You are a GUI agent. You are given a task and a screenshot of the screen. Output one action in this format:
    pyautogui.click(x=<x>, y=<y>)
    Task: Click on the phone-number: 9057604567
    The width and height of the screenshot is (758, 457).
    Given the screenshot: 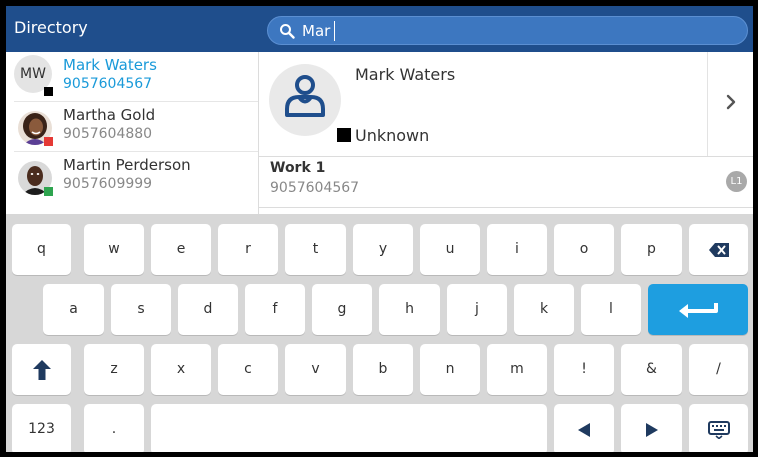 What is the action you would take?
    pyautogui.click(x=314, y=188)
    